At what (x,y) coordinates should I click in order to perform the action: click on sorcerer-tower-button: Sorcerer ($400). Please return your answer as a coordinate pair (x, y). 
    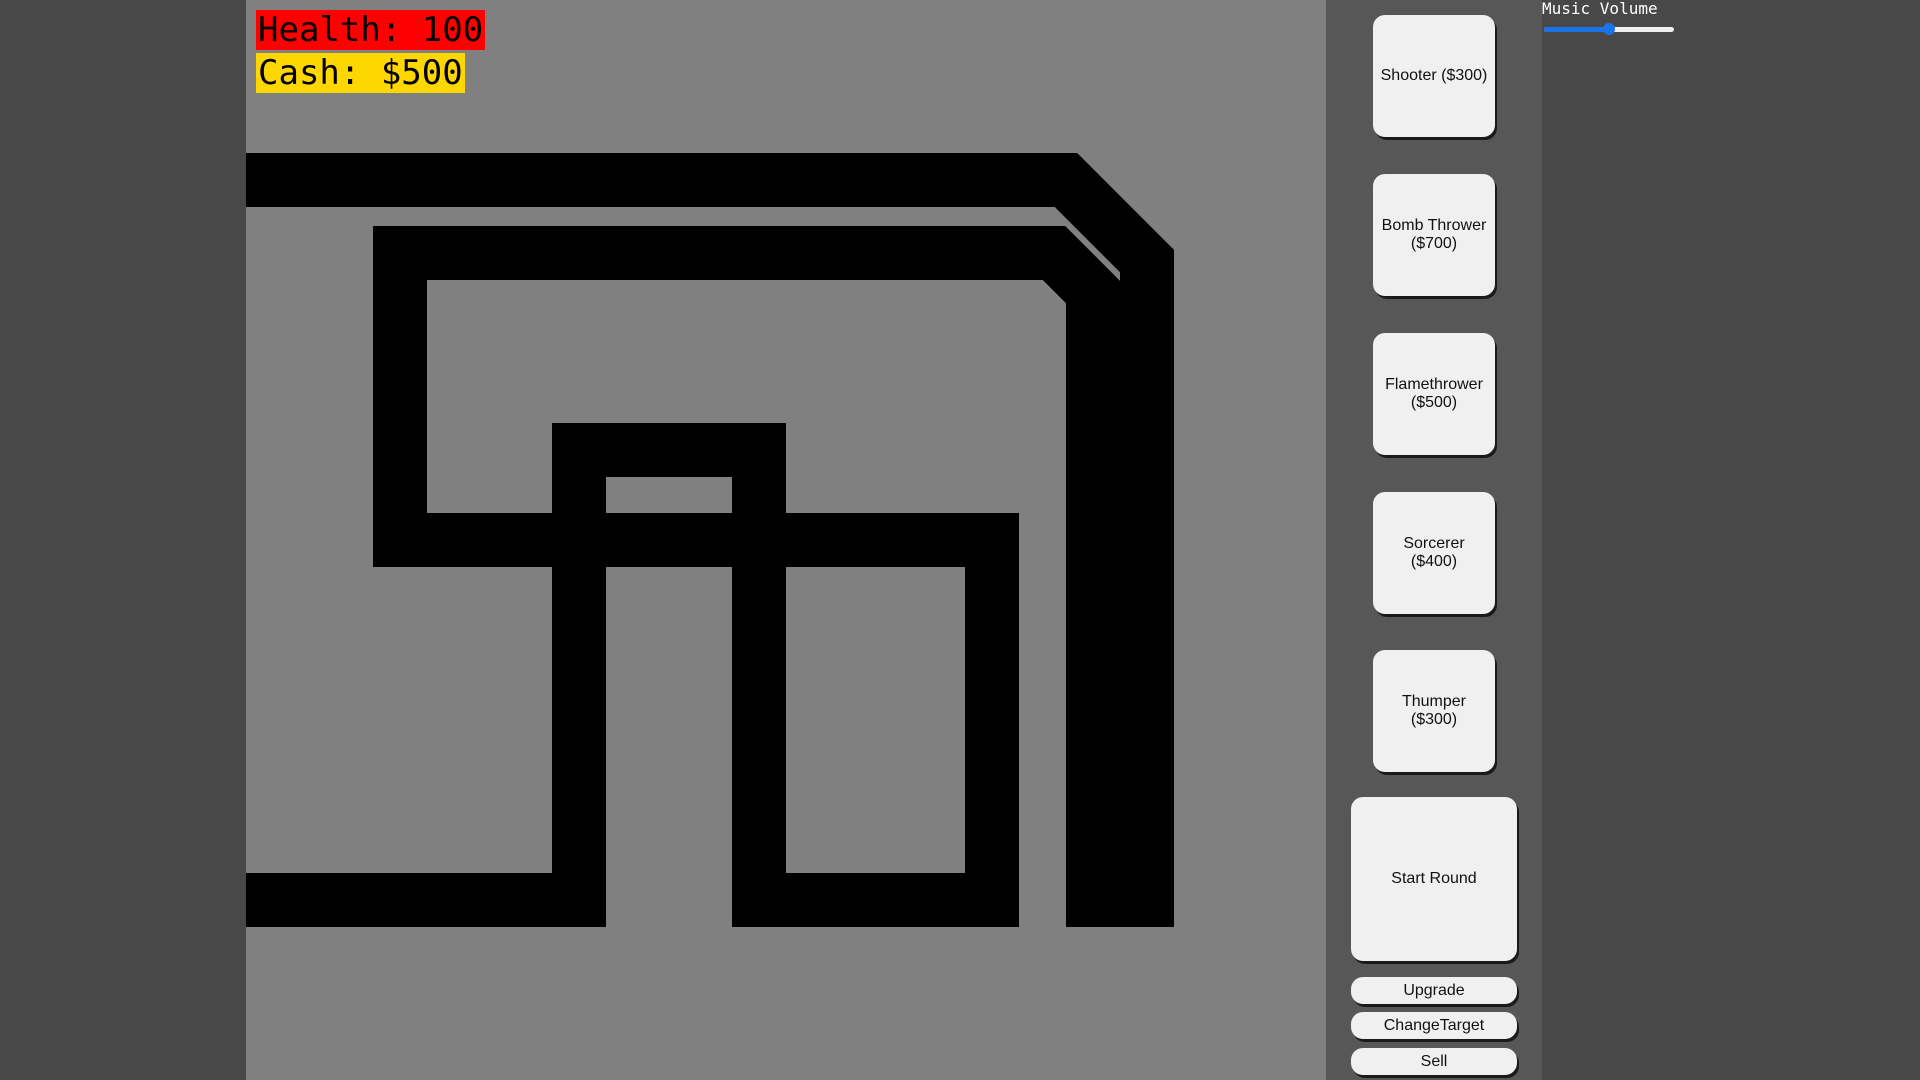
    Looking at the image, I should click on (1434, 553).